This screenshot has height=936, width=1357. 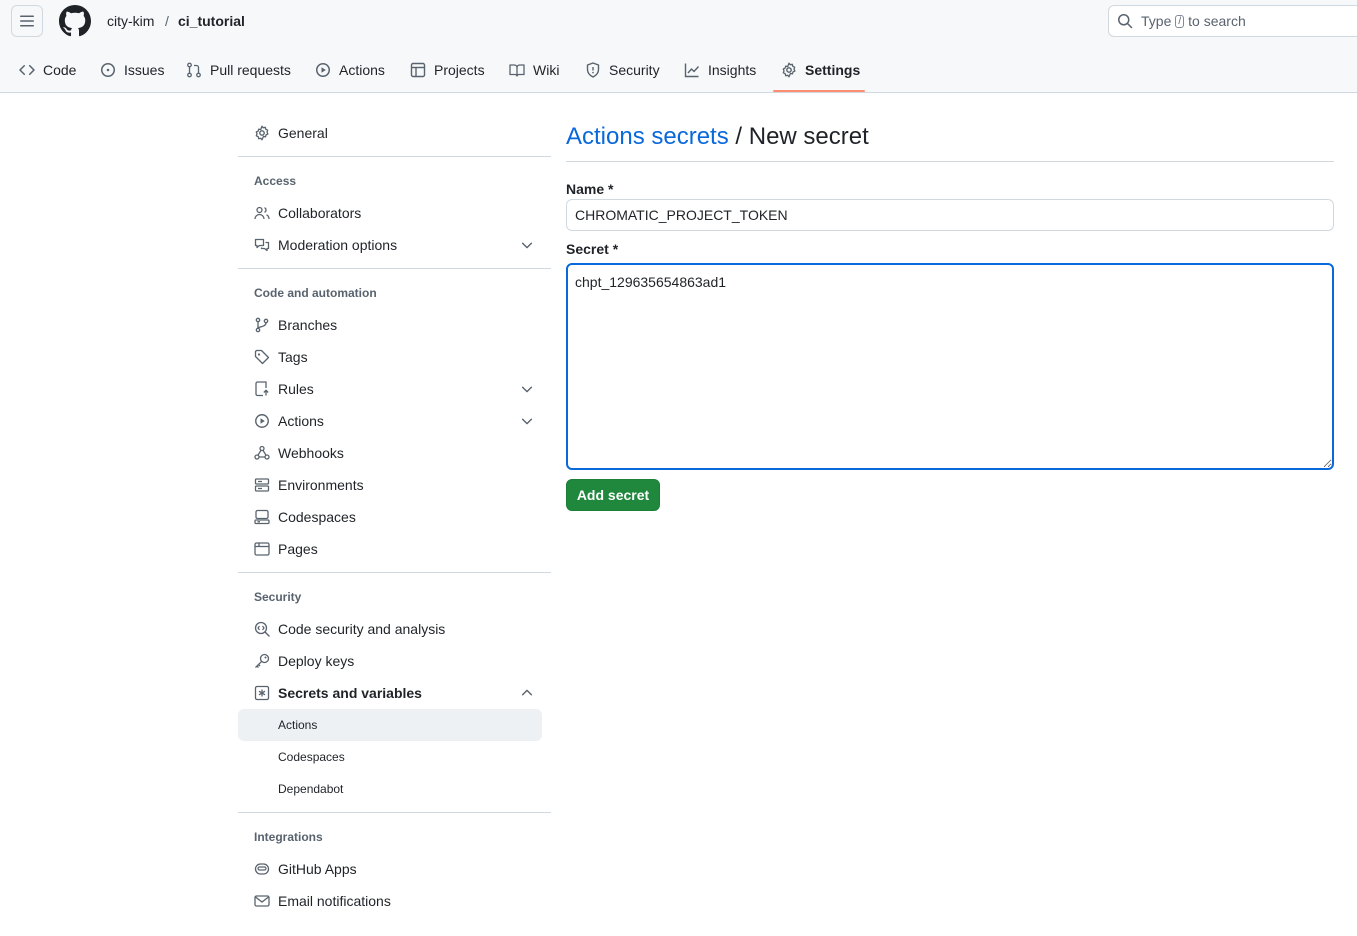 I want to click on tab-label: Settings, so click(x=833, y=70).